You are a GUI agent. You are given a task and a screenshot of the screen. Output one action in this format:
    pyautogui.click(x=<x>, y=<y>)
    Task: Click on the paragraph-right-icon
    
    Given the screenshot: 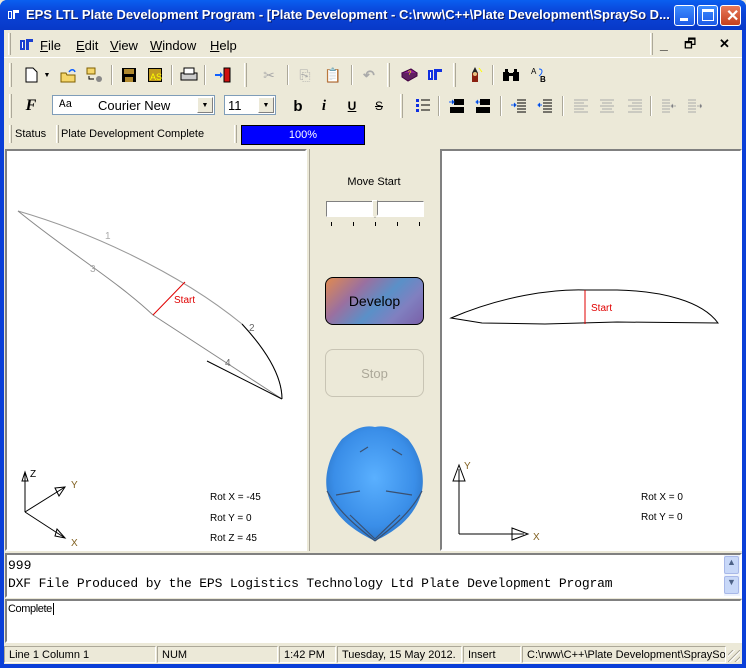 What is the action you would take?
    pyautogui.click(x=695, y=106)
    